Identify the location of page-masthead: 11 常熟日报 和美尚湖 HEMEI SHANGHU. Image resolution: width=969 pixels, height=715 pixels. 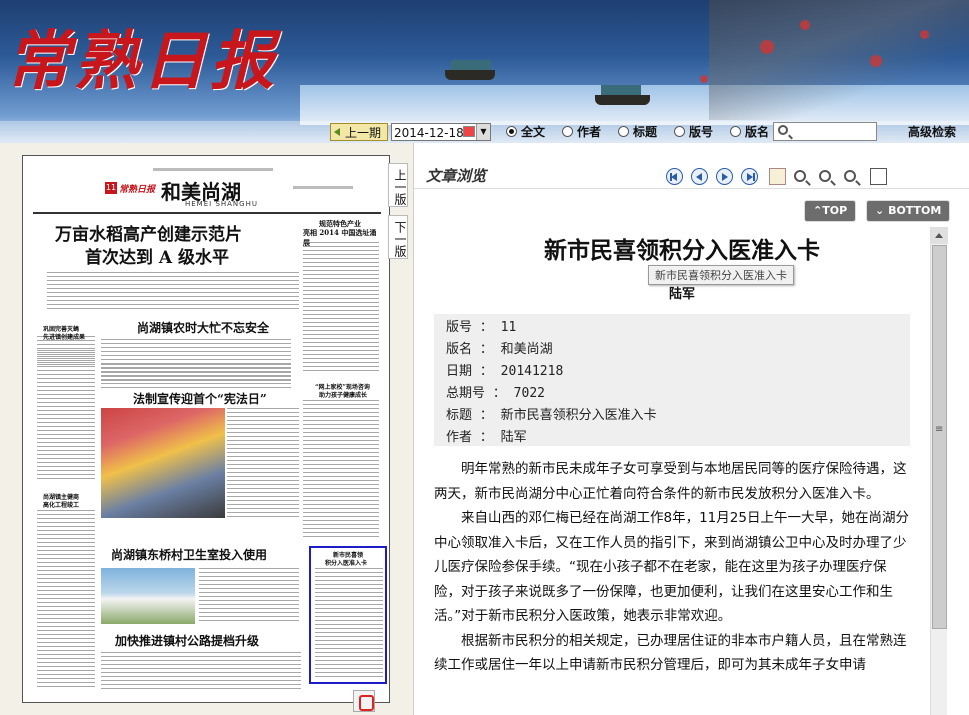
(207, 189).